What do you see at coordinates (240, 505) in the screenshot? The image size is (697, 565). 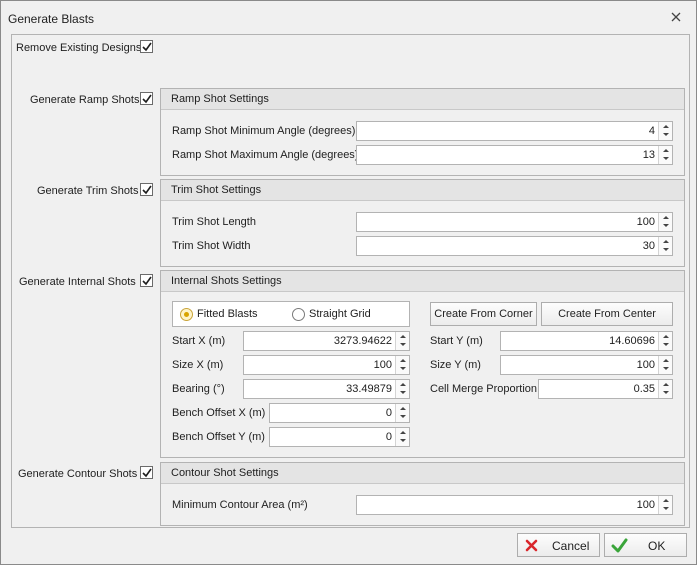 I see `min-contour-area-label: Minimum Contour Area (m²)` at bounding box center [240, 505].